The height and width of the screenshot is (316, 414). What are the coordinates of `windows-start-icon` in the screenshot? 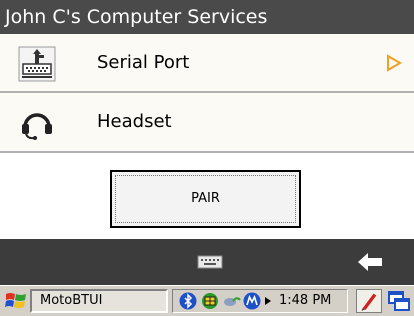 It's located at (16, 301).